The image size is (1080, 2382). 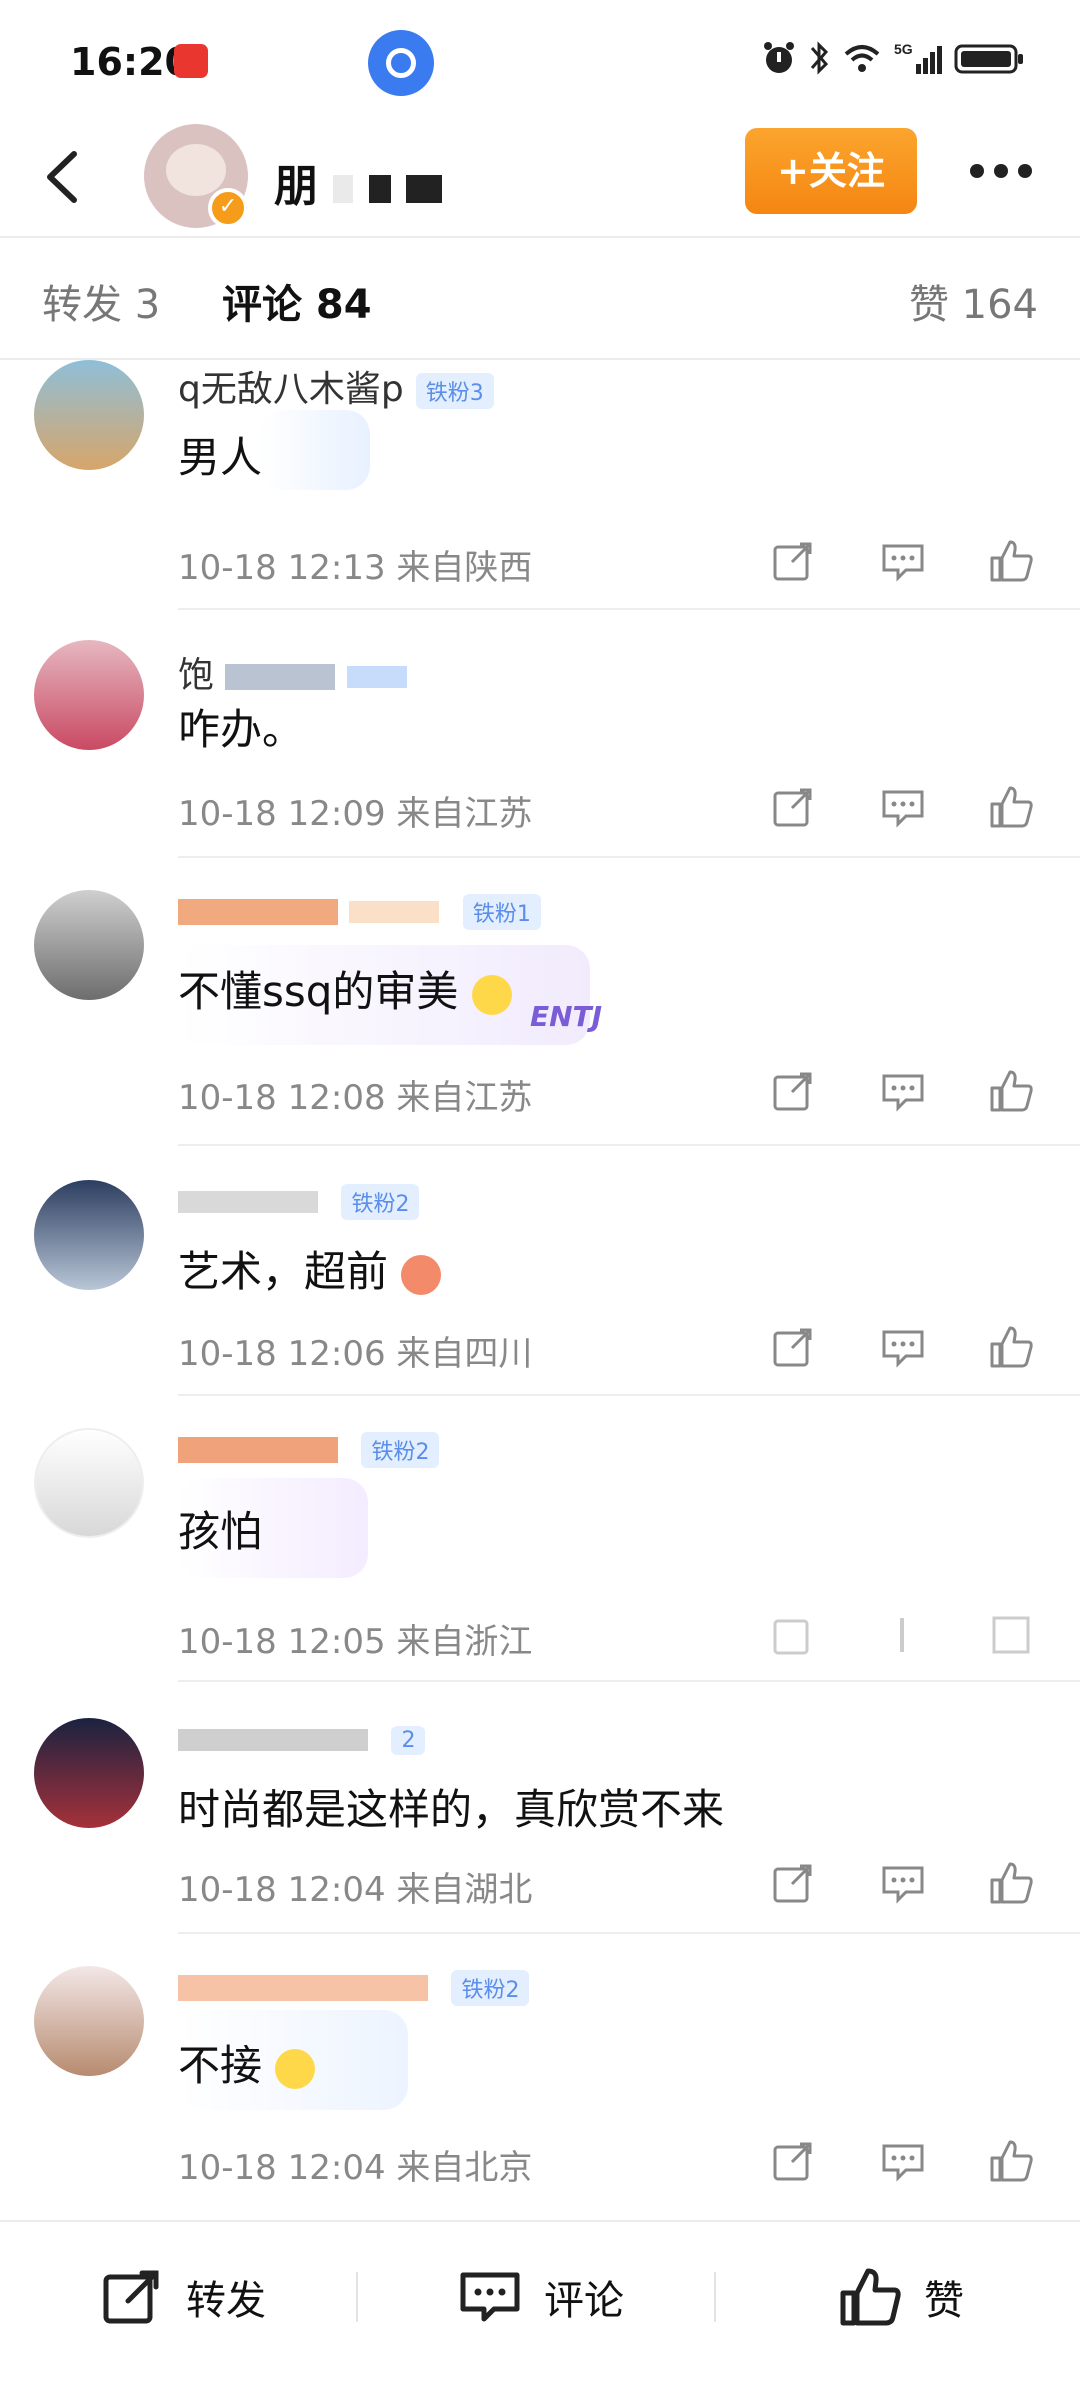 What do you see at coordinates (715, 2297) in the screenshot?
I see `bottom-divider` at bounding box center [715, 2297].